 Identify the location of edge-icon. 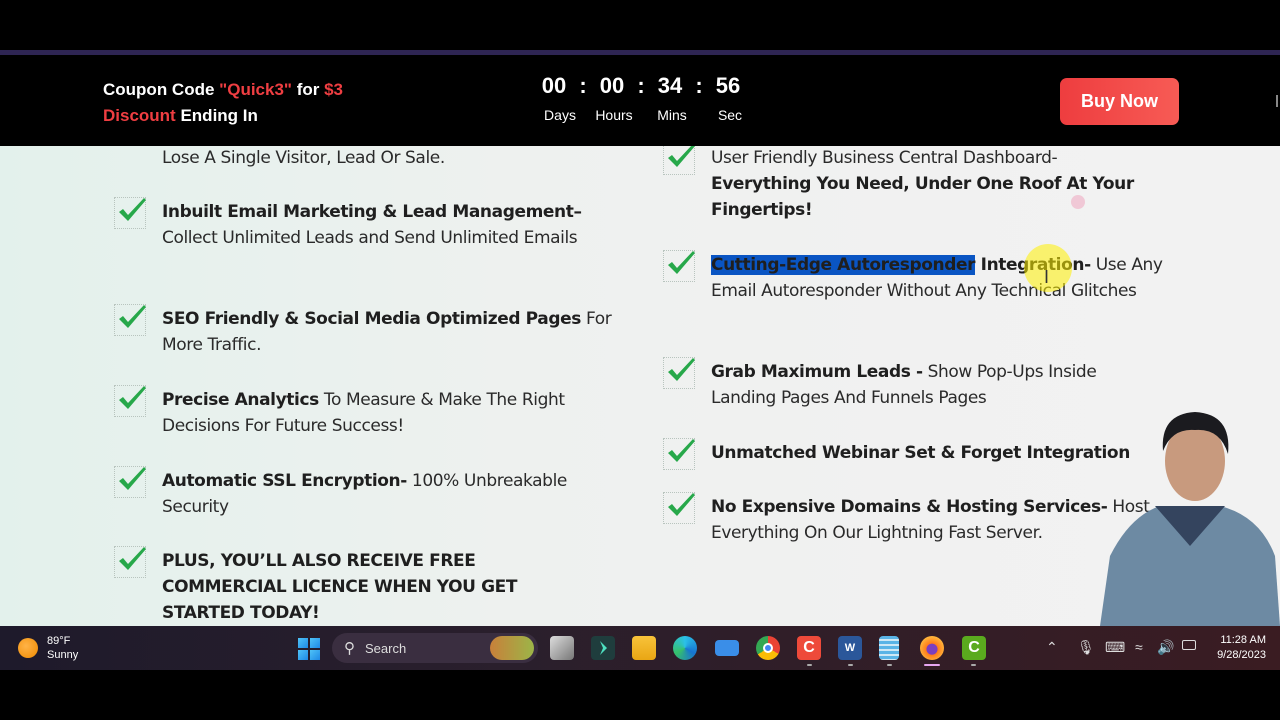
(685, 648).